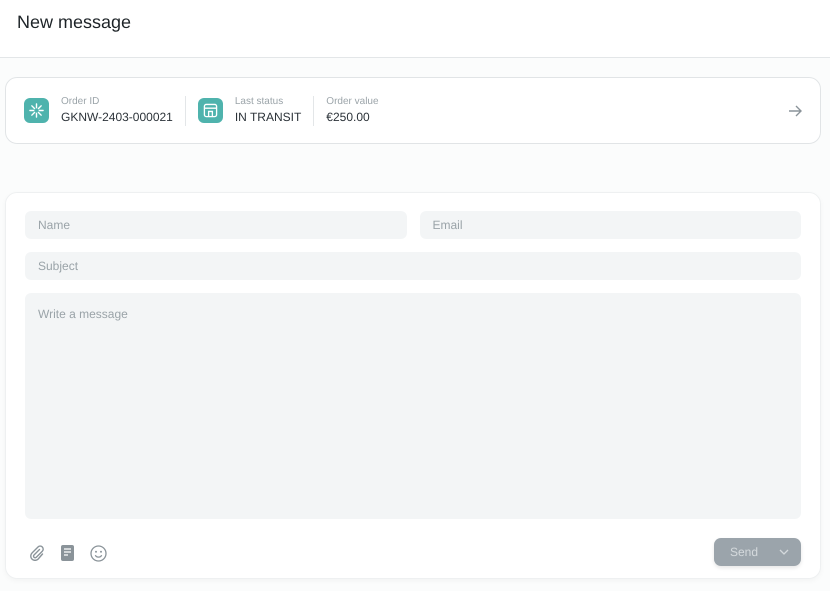 Image resolution: width=830 pixels, height=591 pixels. Describe the element at coordinates (117, 117) in the screenshot. I see `order-value: GKNW-2403-000021` at that location.